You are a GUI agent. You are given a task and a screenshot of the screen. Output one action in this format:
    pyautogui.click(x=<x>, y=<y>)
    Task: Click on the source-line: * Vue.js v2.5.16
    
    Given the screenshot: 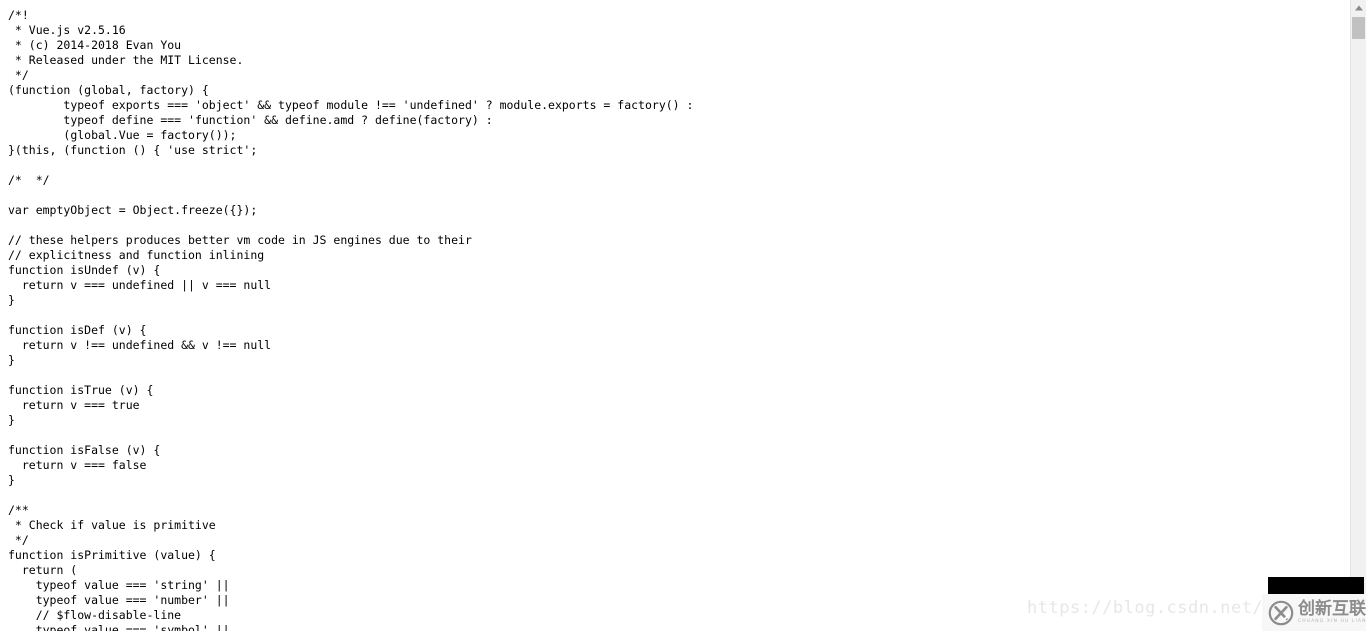 What is the action you would take?
    pyautogui.click(x=67, y=30)
    